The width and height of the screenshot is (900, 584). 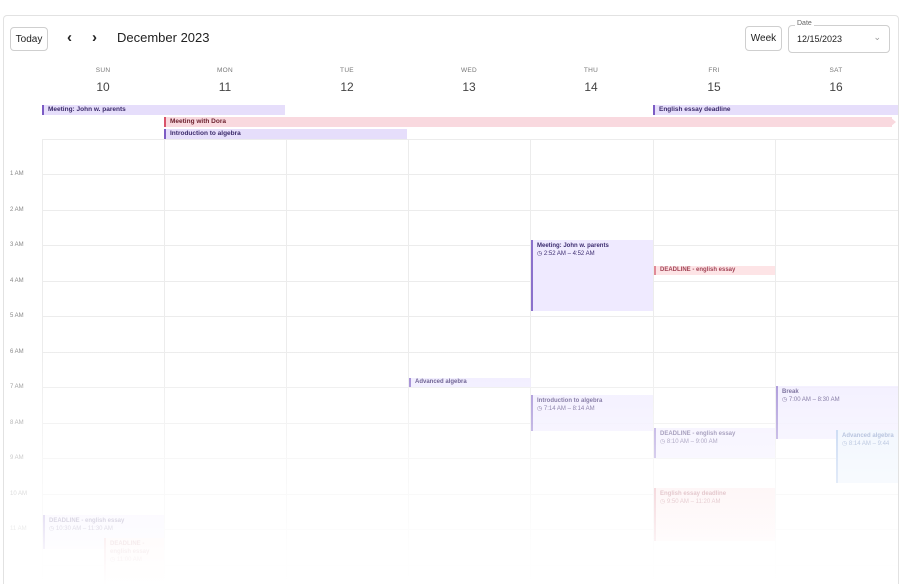 I want to click on day-number-wed: 13, so click(x=469, y=87).